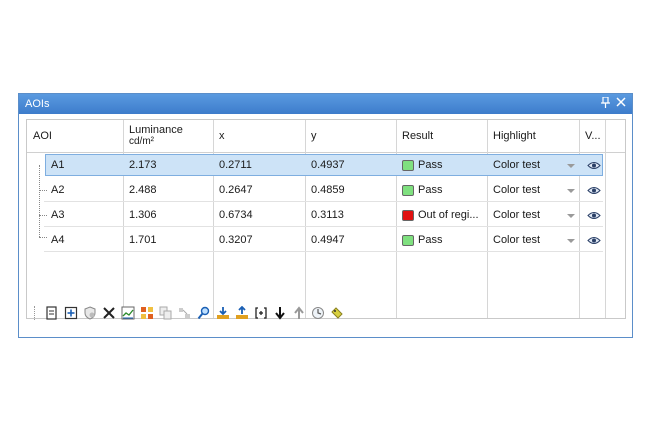  What do you see at coordinates (204, 313) in the screenshot?
I see `magnify-icon` at bounding box center [204, 313].